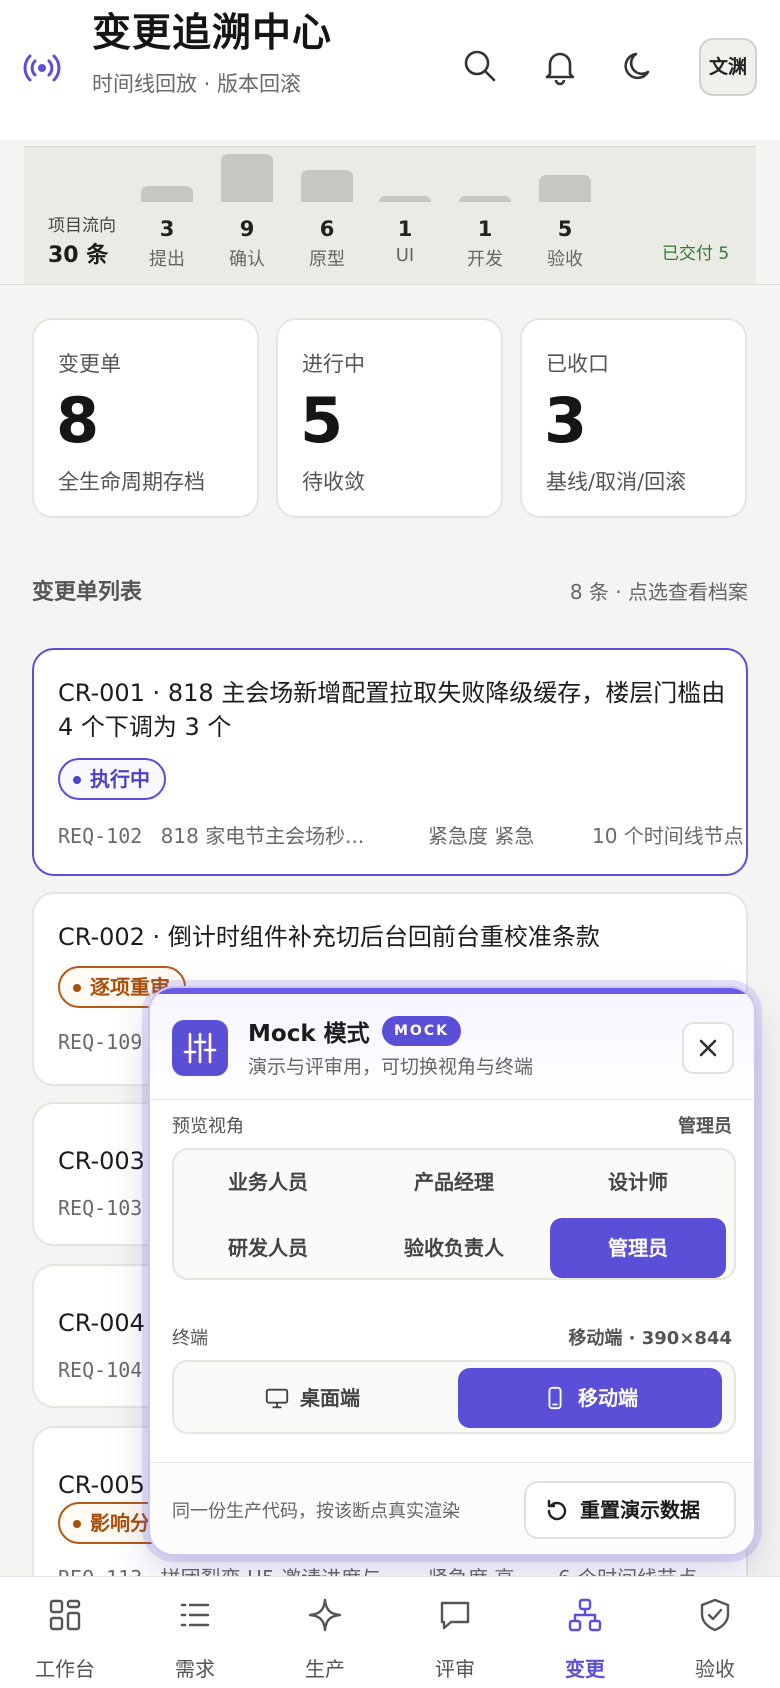 The width and height of the screenshot is (780, 1688). Describe the element at coordinates (696, 254) in the screenshot. I see `delivered-count: 已交付 5` at that location.